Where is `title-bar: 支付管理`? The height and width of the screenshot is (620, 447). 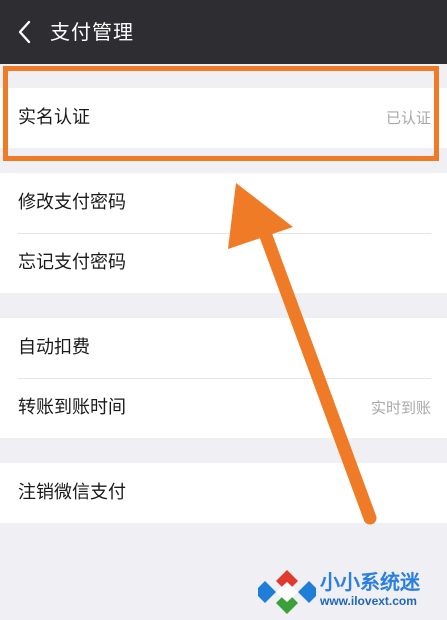 title-bar: 支付管理 is located at coordinates (223, 32).